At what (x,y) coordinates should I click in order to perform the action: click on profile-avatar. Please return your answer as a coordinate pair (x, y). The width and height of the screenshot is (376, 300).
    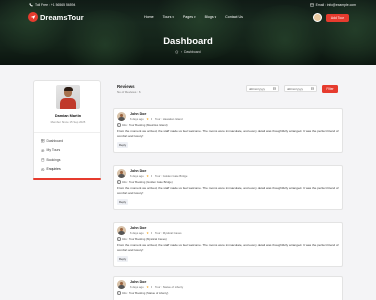
    Looking at the image, I should click on (68, 97).